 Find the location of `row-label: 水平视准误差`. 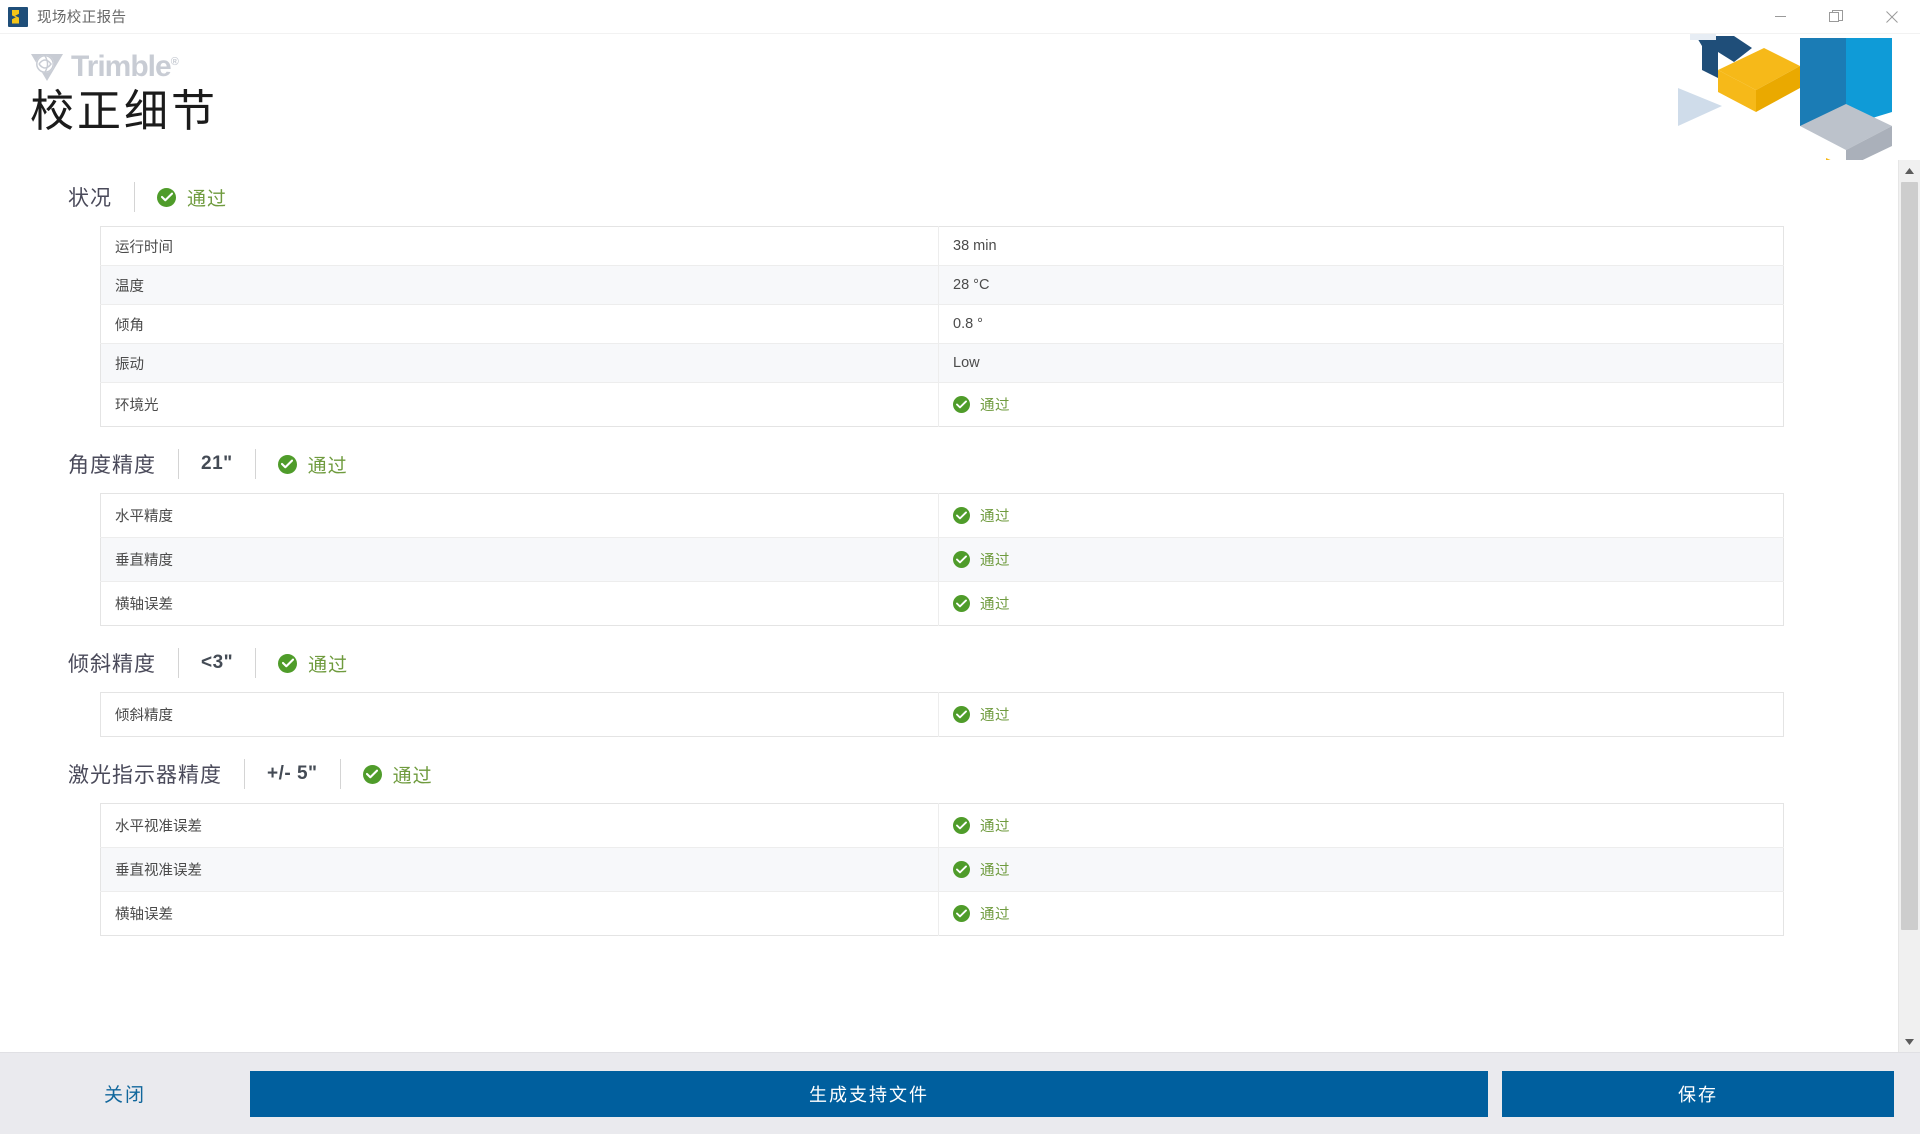

row-label: 水平视准误差 is located at coordinates (519, 825).